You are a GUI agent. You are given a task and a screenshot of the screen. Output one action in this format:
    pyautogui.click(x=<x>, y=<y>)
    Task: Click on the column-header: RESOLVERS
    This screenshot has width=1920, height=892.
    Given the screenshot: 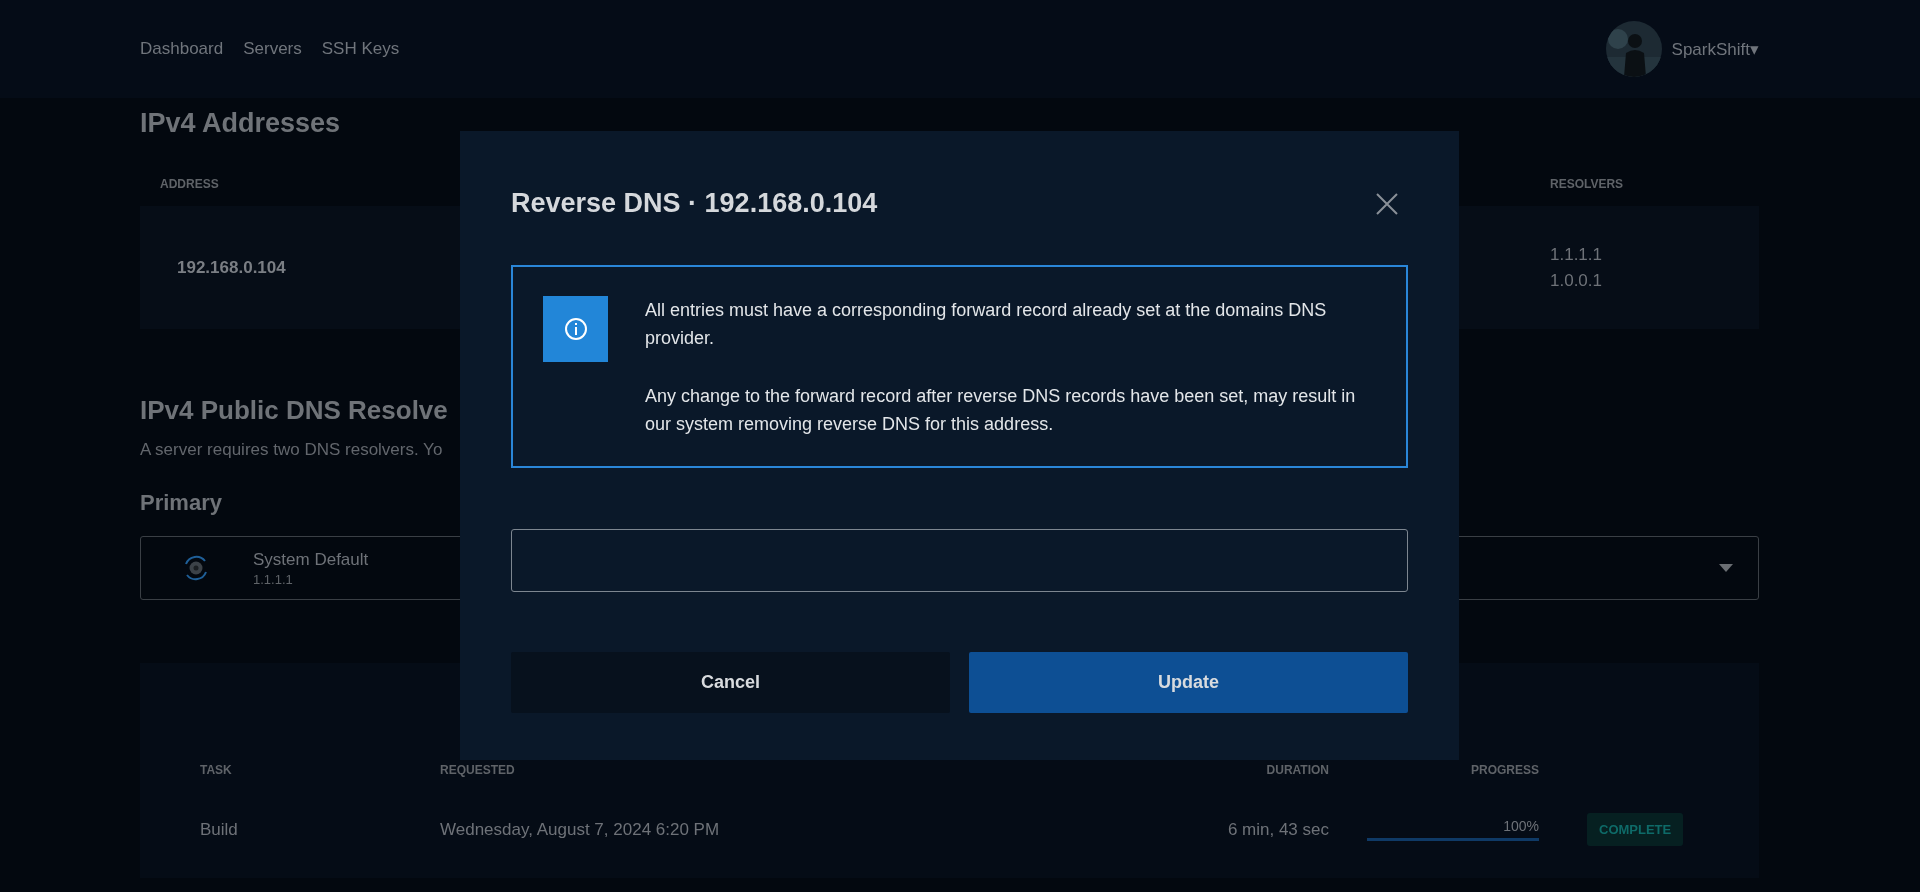 What is the action you would take?
    pyautogui.click(x=1587, y=184)
    